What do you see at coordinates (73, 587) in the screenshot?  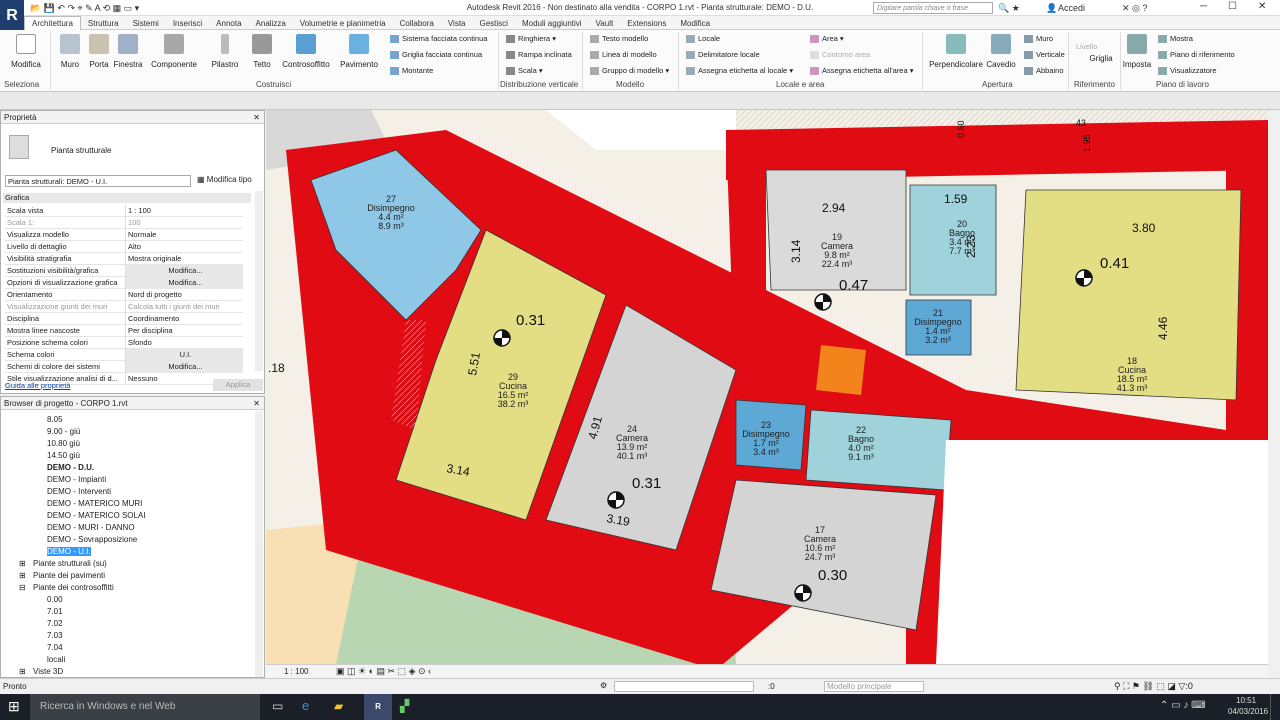 I see `browser-item: Piante dei controsoffitti` at bounding box center [73, 587].